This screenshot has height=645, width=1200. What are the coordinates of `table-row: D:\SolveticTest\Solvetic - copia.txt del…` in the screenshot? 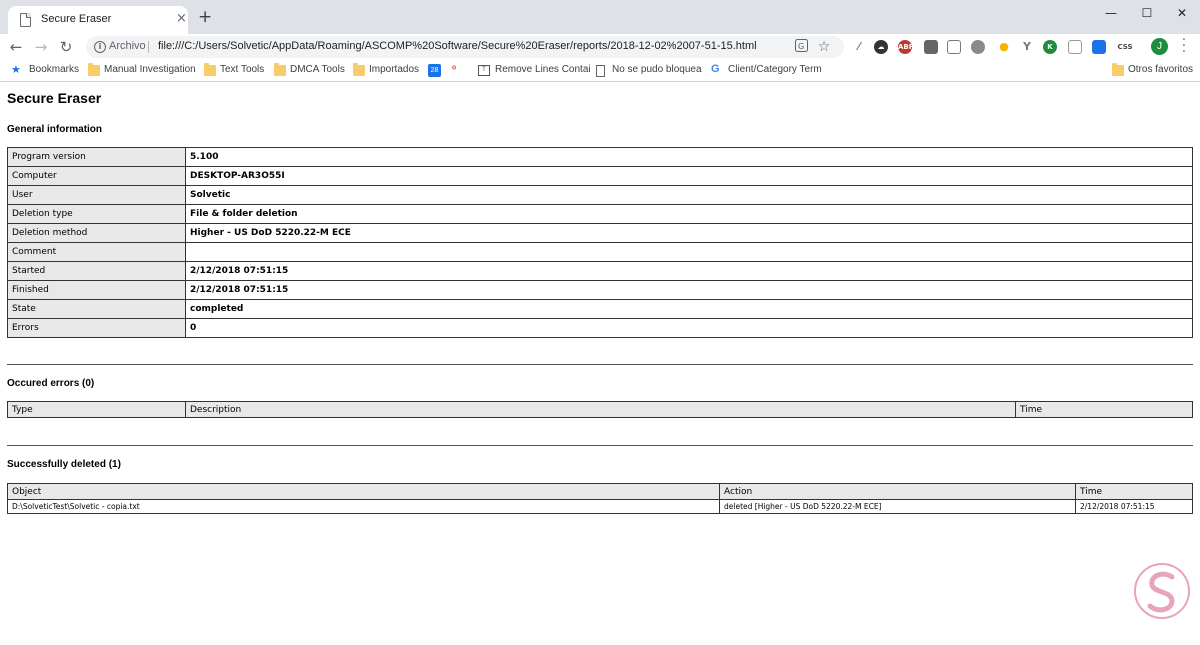 It's located at (600, 506).